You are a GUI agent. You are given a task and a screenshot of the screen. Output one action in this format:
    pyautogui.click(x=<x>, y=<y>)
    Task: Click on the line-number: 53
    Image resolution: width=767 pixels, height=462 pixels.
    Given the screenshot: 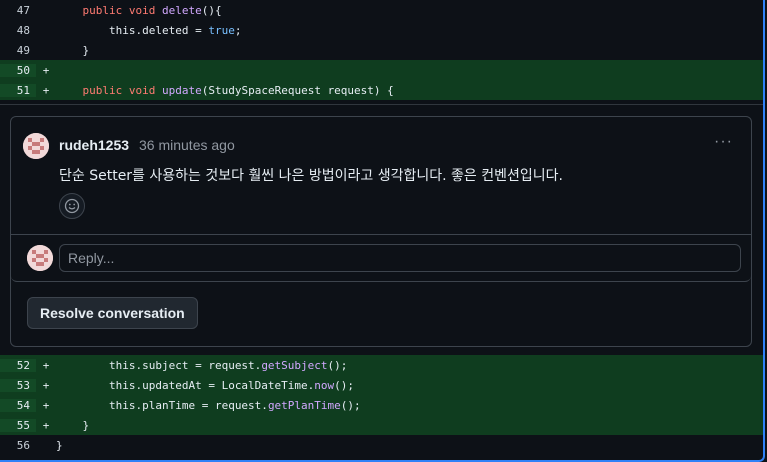 What is the action you would take?
    pyautogui.click(x=18, y=385)
    